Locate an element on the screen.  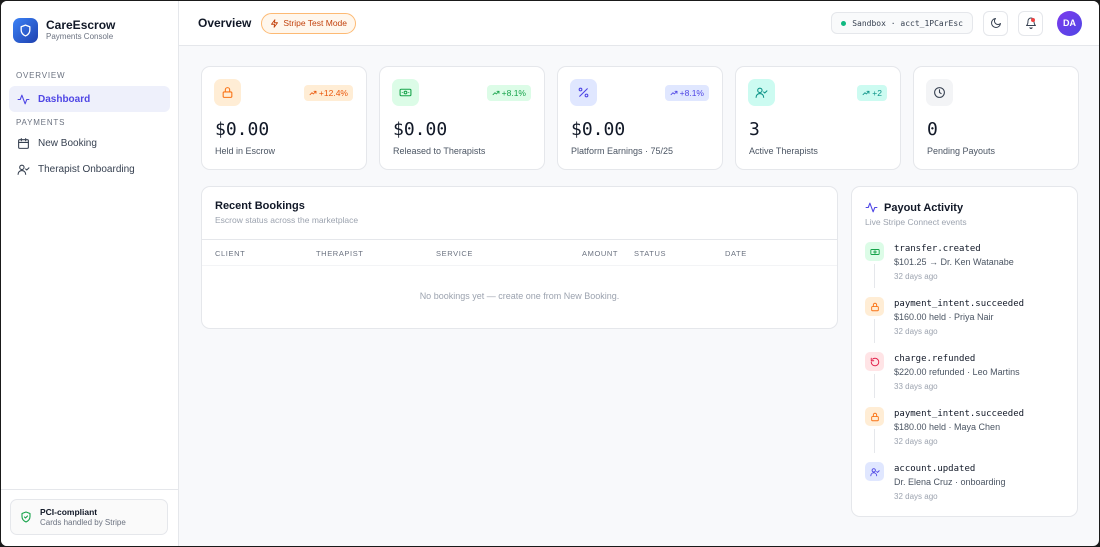
column-header-status: STATUS is located at coordinates (650, 253).